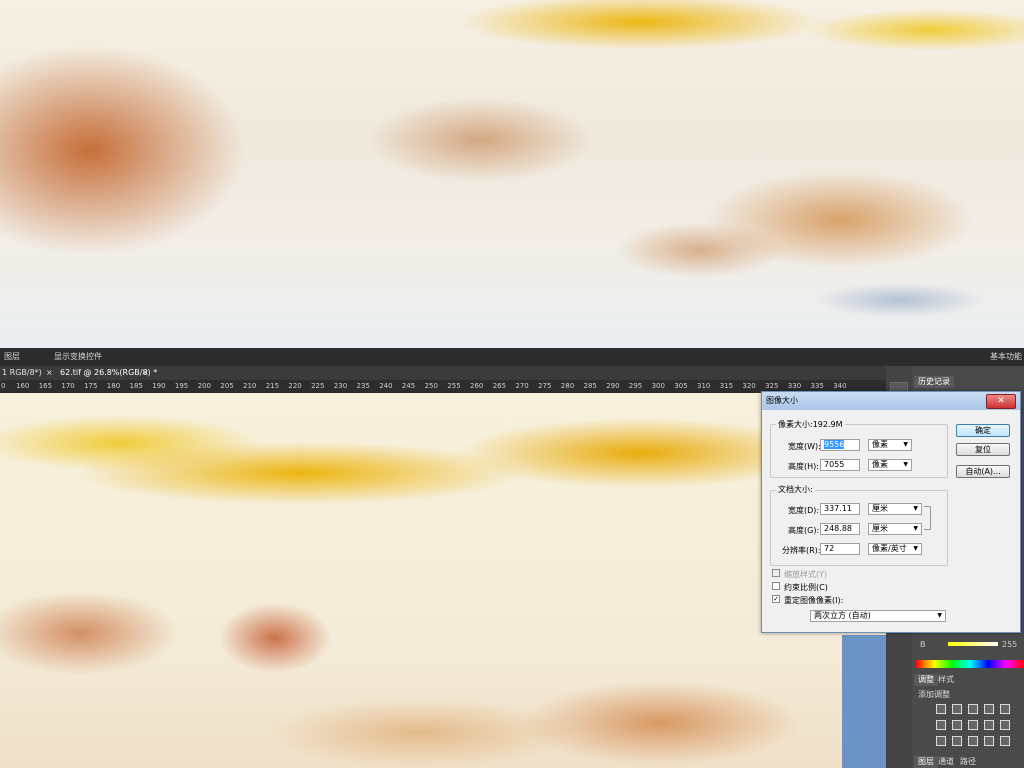  Describe the element at coordinates (957, 709) in the screenshot. I see `levels-icon` at that location.